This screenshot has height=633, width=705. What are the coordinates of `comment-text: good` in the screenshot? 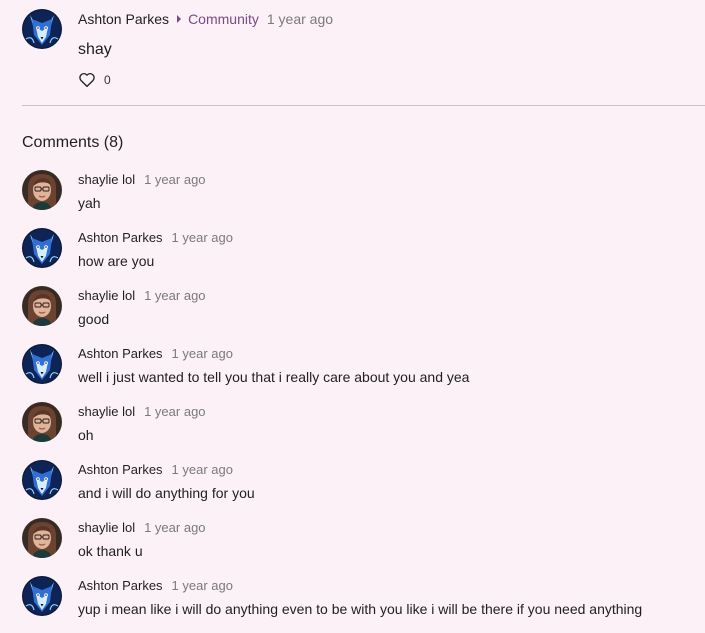 It's located at (94, 319).